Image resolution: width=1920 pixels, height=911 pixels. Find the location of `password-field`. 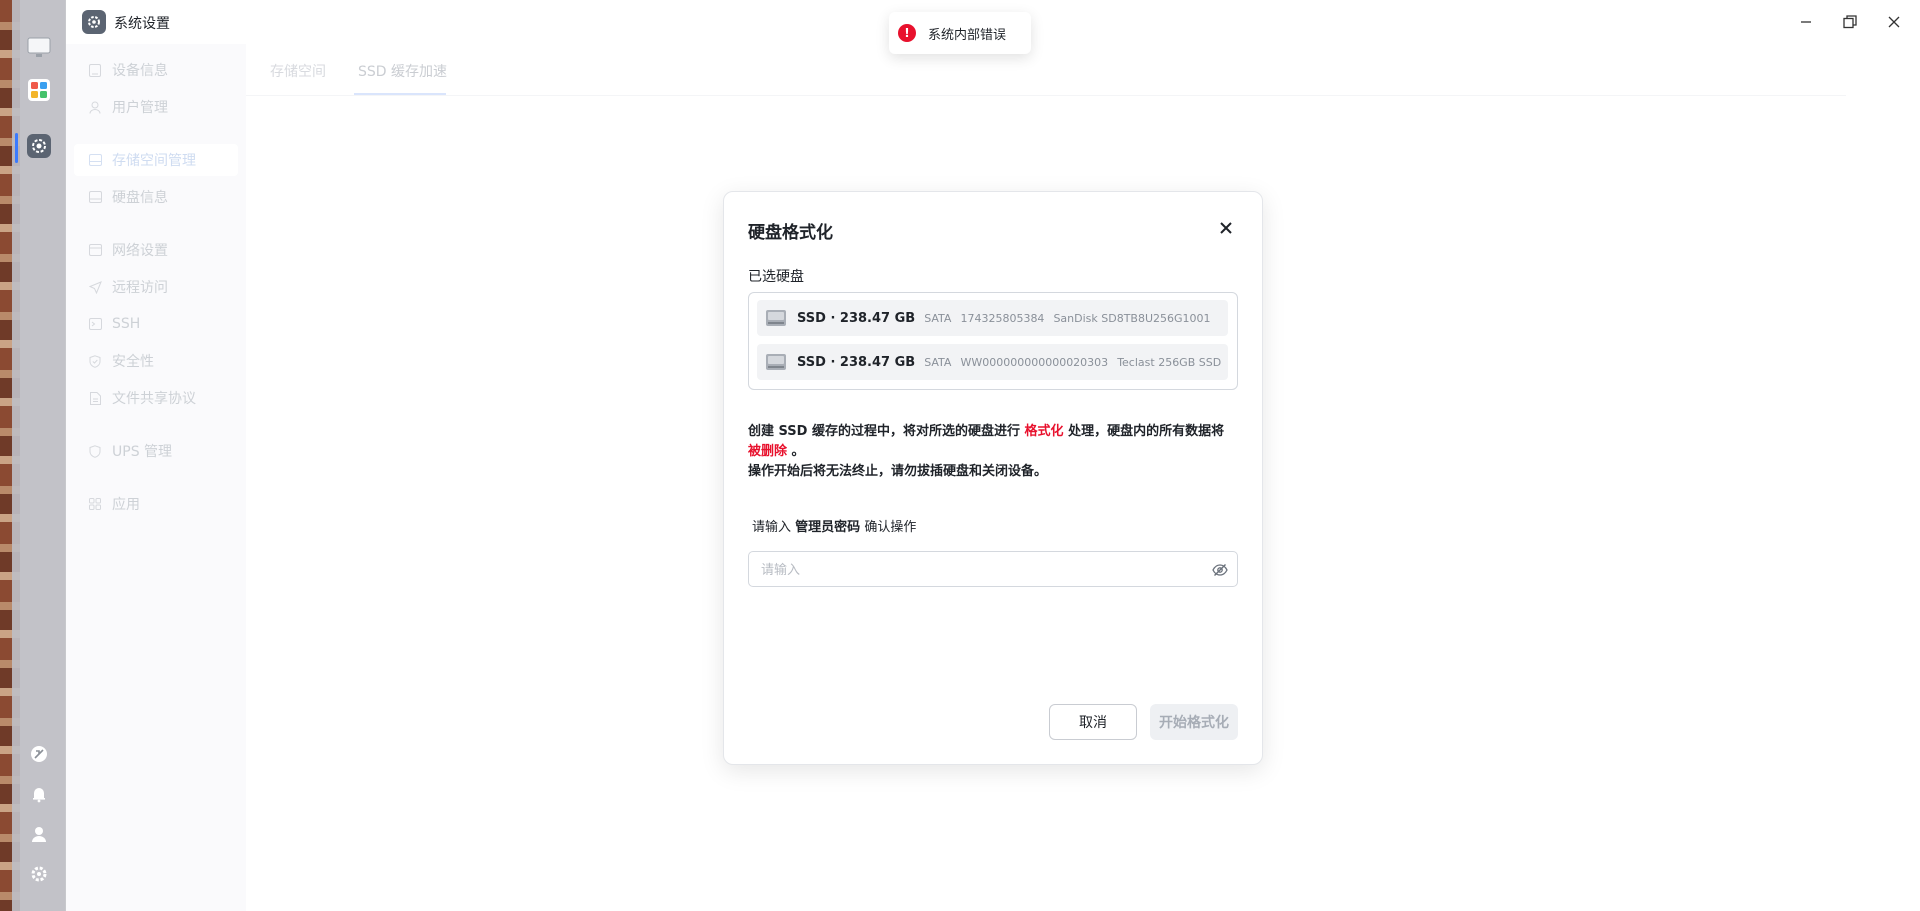

password-field is located at coordinates (993, 569).